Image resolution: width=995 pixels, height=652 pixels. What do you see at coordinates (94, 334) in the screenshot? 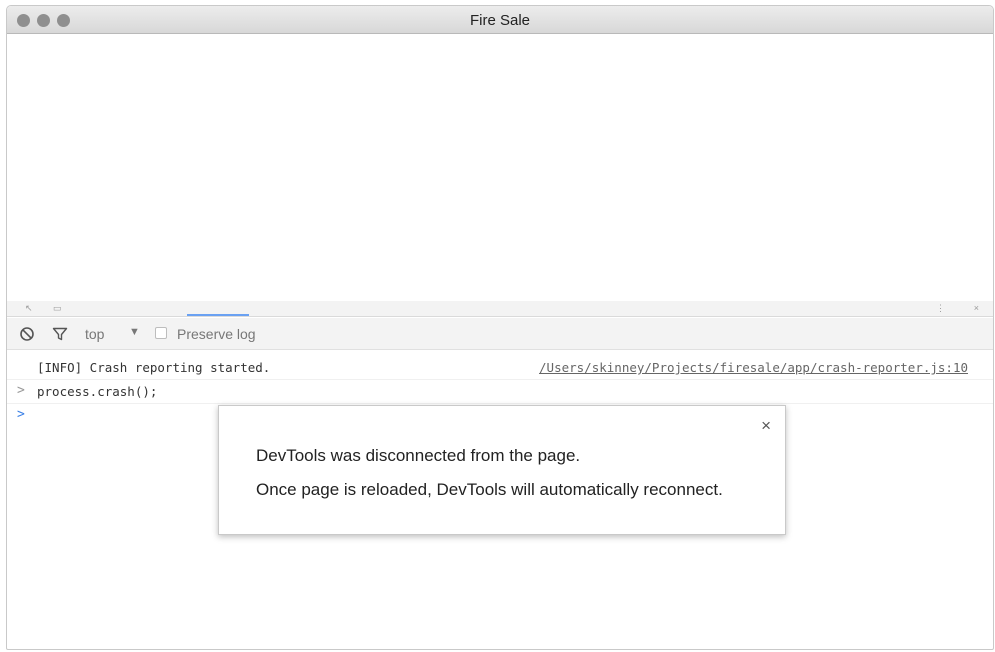
I see `context-selector: top` at bounding box center [94, 334].